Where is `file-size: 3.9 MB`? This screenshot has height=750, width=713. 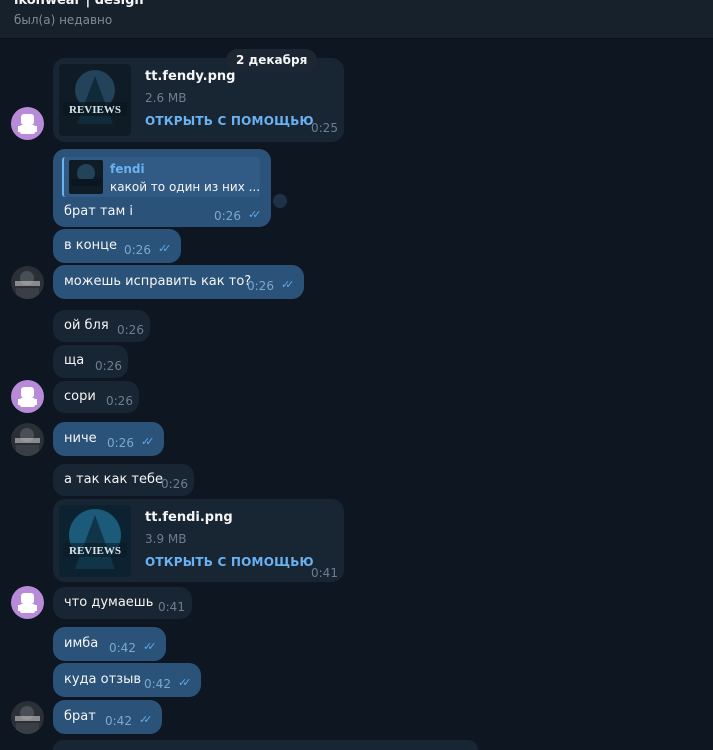
file-size: 3.9 MB is located at coordinates (166, 539).